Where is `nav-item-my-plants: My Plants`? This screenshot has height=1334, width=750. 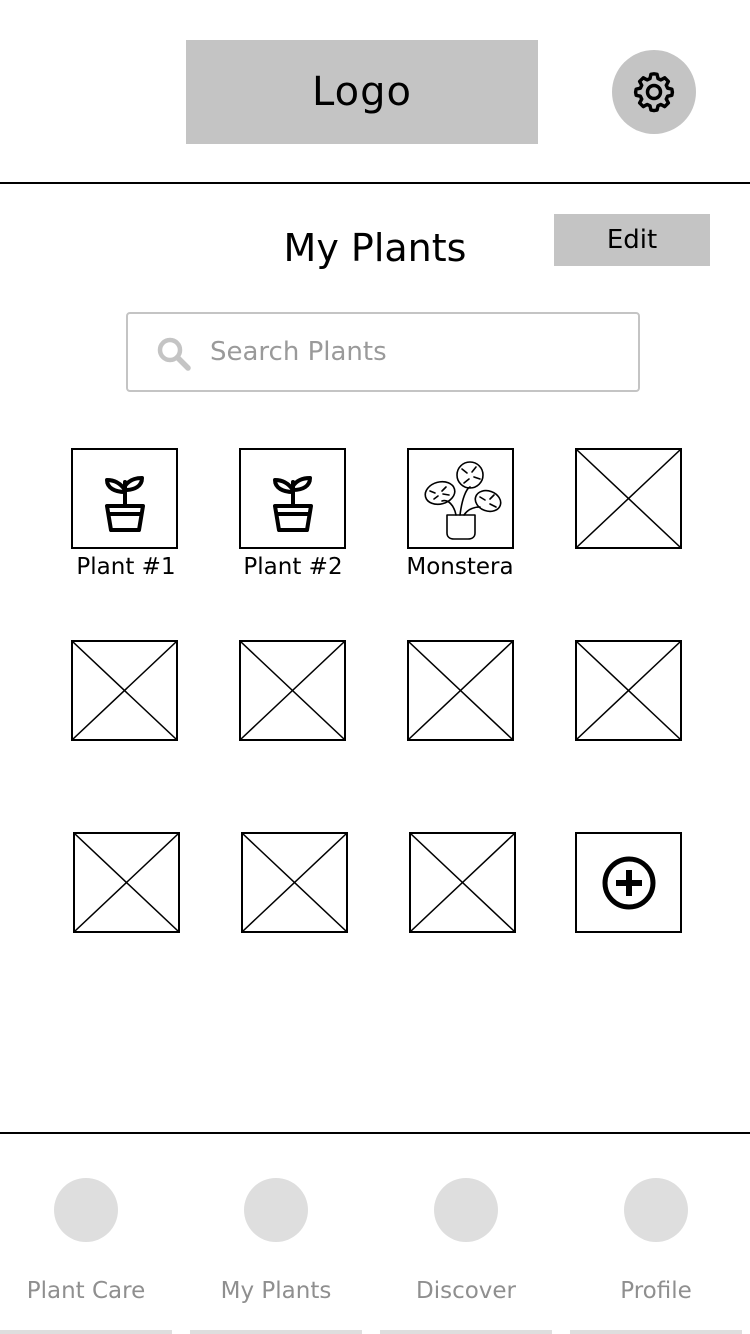
nav-item-my-plants: My Plants is located at coordinates (276, 1234).